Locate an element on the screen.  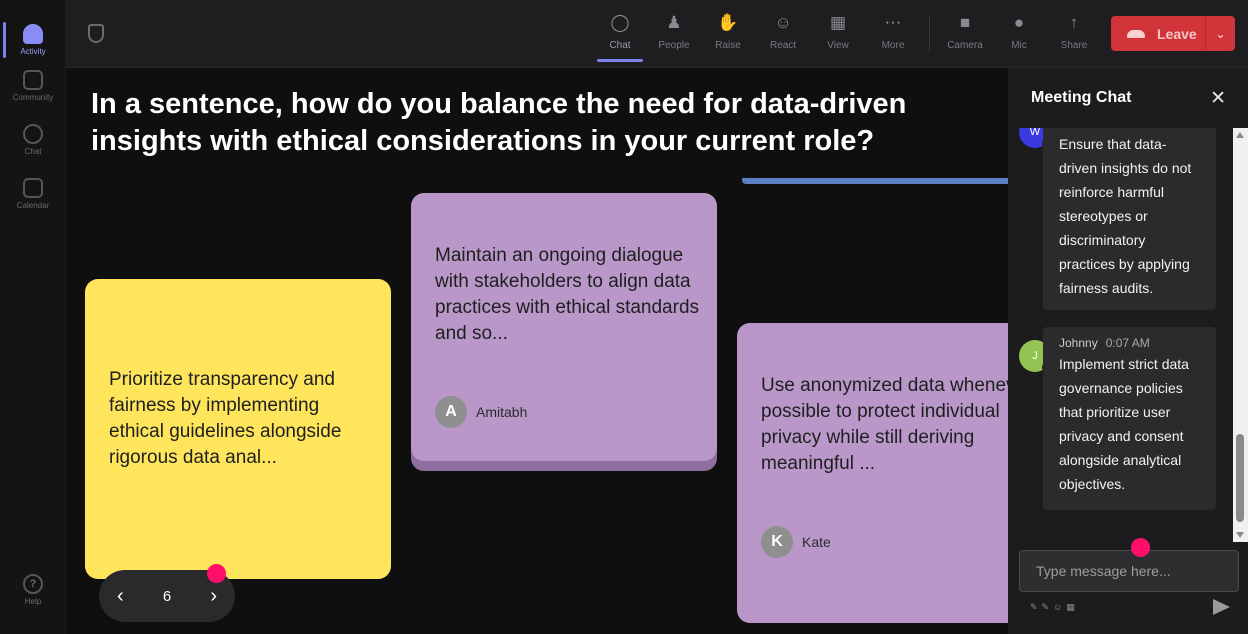
left-rail: Activity Community Chat Calendar ? Help is located at coordinates (33, 317).